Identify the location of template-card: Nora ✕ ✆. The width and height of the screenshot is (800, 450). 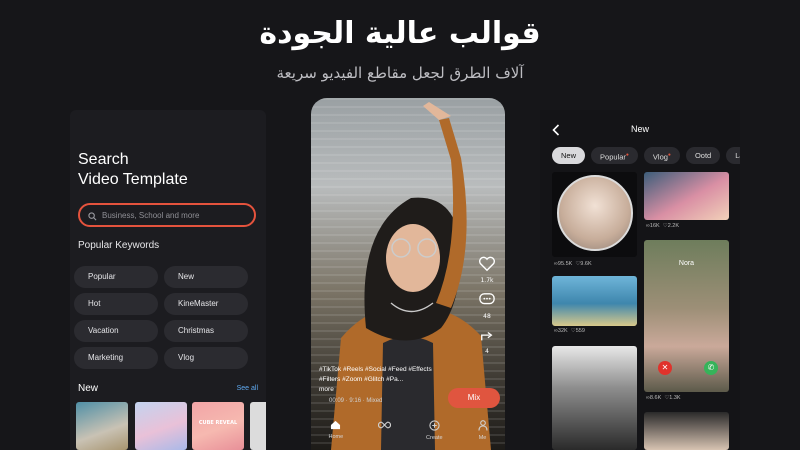
(686, 316).